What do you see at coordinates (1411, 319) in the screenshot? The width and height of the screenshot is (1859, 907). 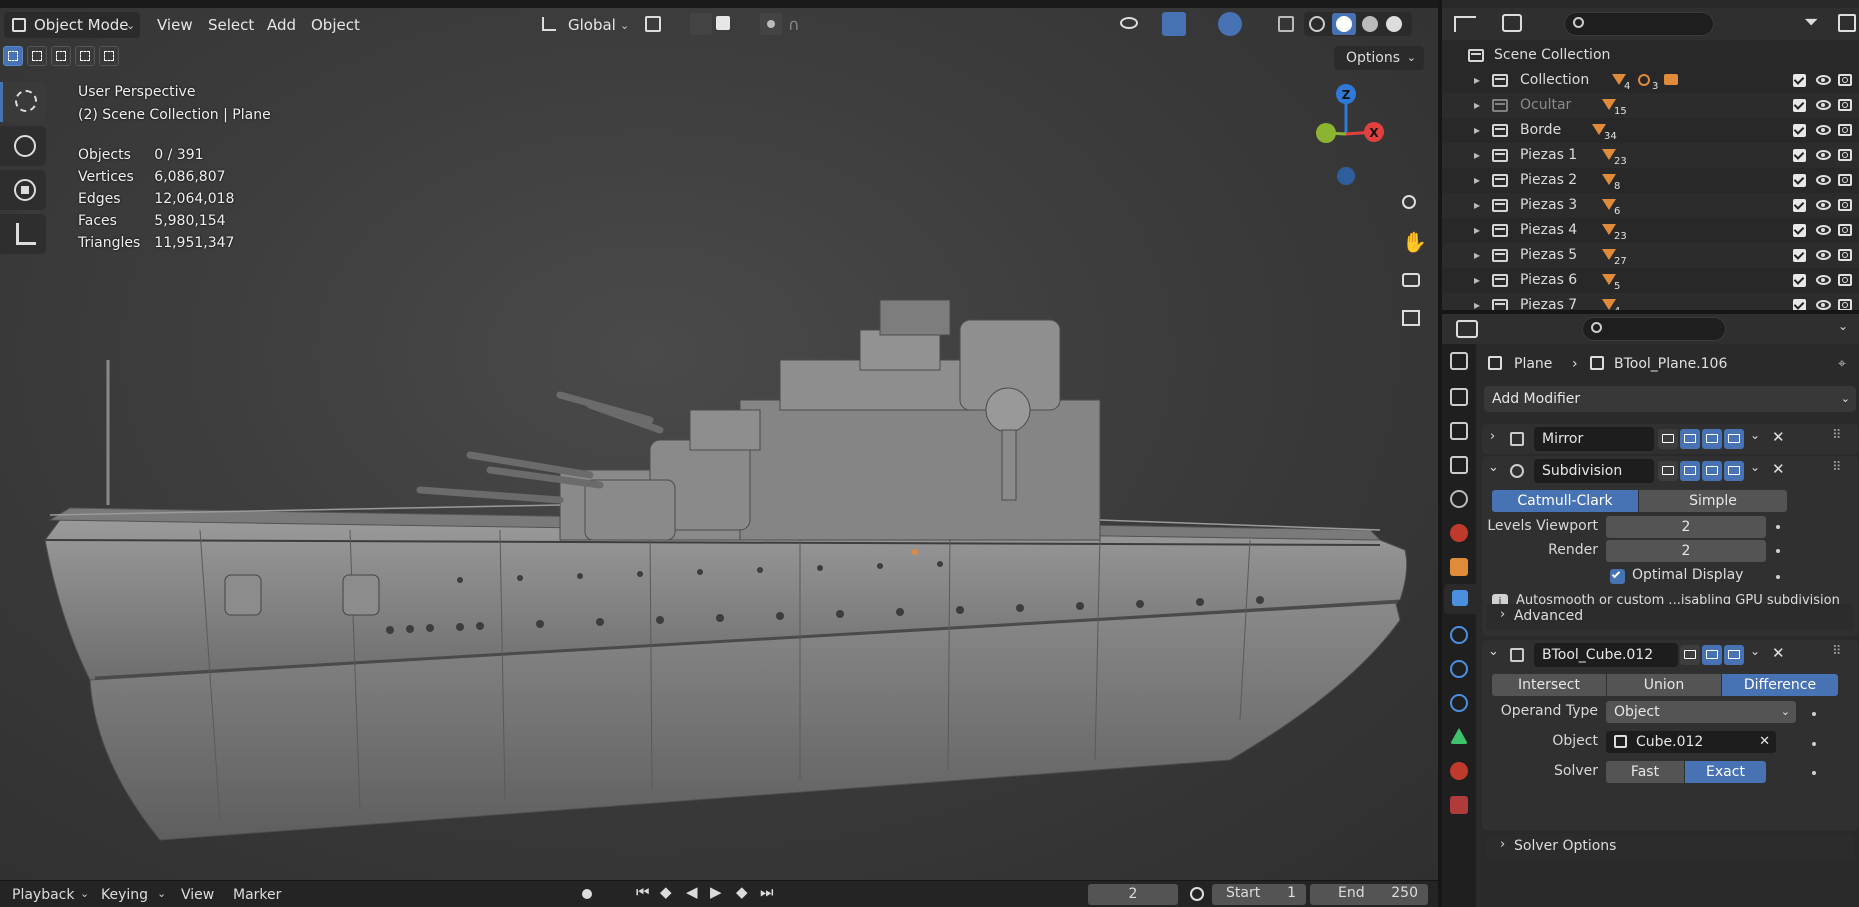 I see `projection-toggle-button` at bounding box center [1411, 319].